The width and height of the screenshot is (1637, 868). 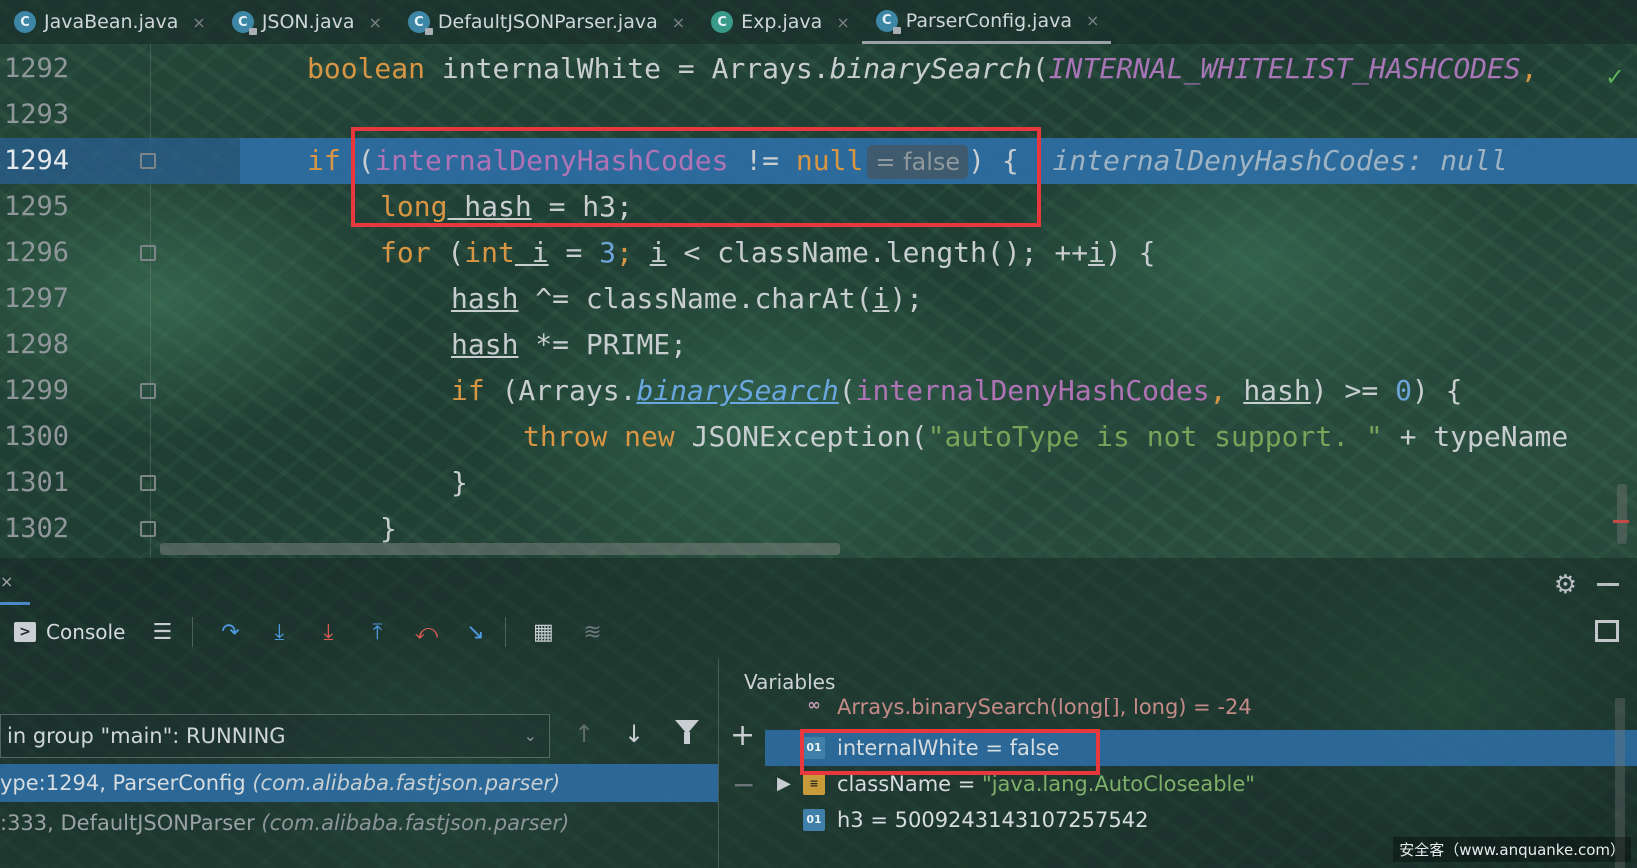 I want to click on filter-icon, so click(x=687, y=738).